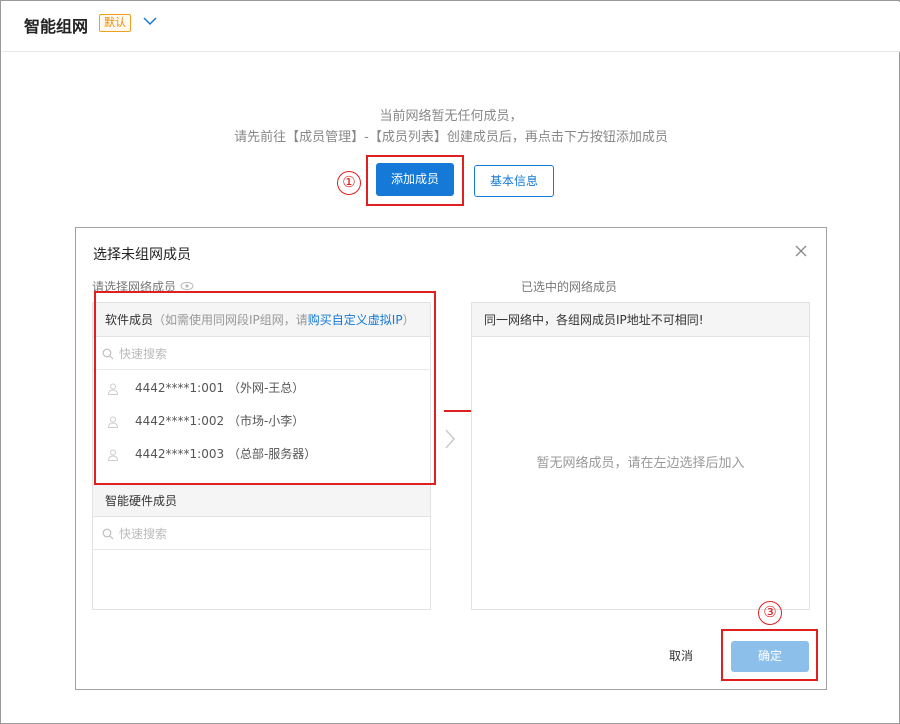 Image resolution: width=900 pixels, height=724 pixels. I want to click on close-icon, so click(801, 251).